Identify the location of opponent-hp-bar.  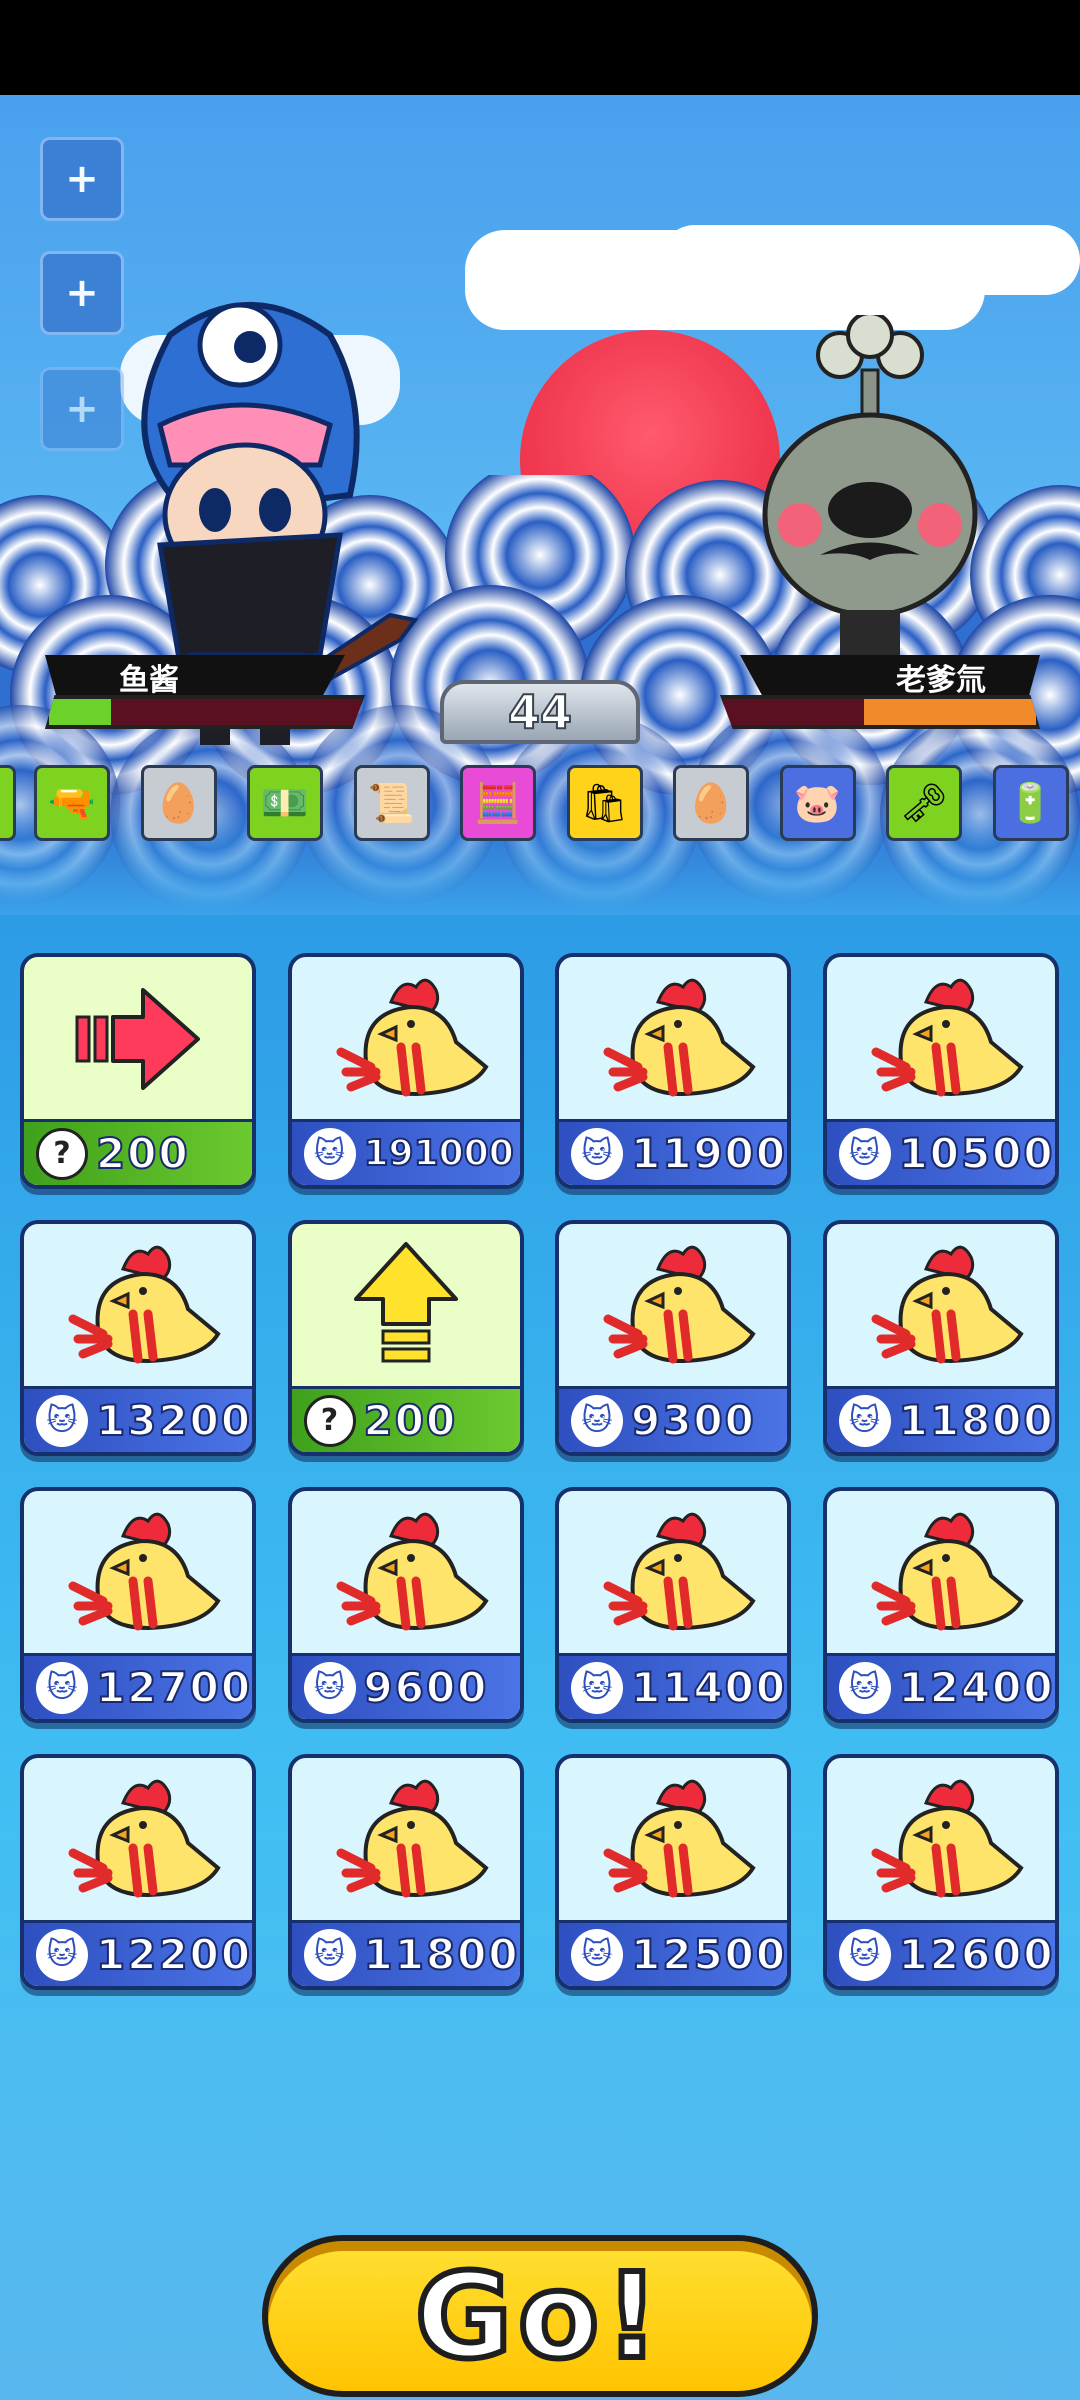
(880, 712).